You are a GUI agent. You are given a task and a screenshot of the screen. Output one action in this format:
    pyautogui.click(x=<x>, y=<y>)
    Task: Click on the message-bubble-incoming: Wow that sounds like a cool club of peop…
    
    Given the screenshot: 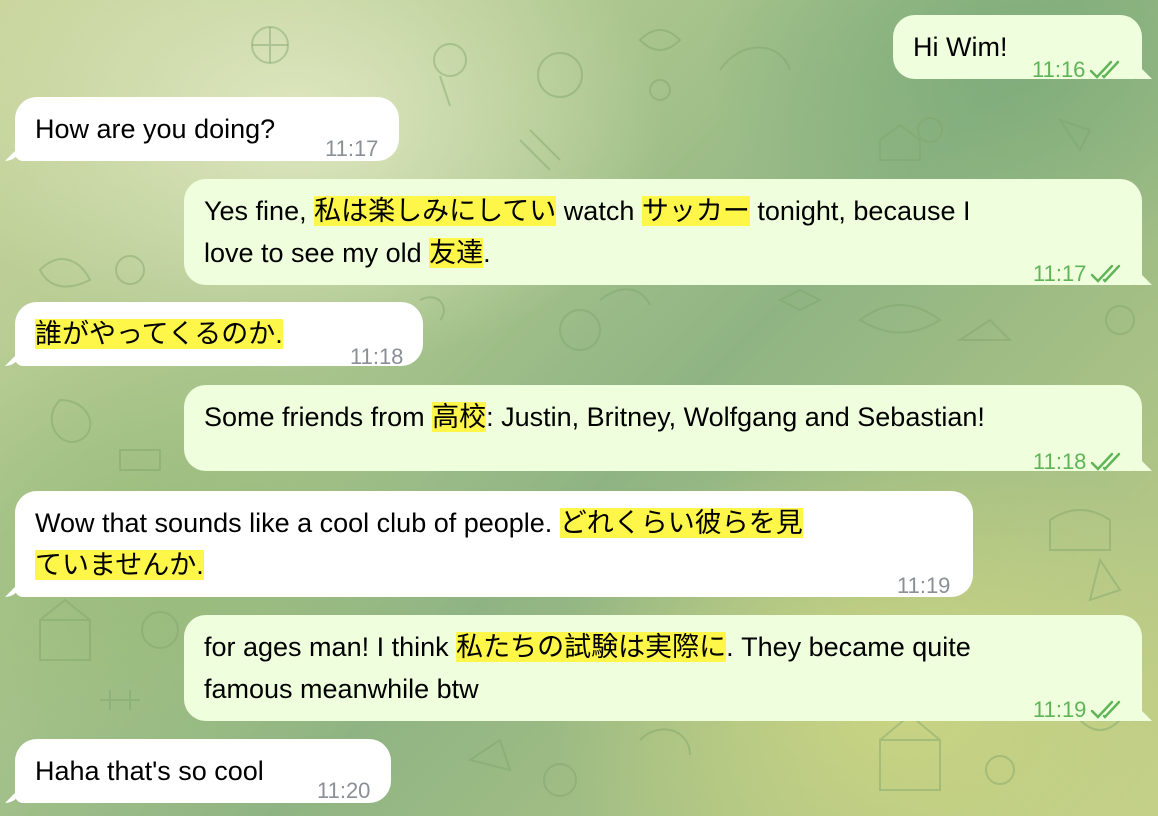 What is the action you would take?
    pyautogui.click(x=494, y=544)
    